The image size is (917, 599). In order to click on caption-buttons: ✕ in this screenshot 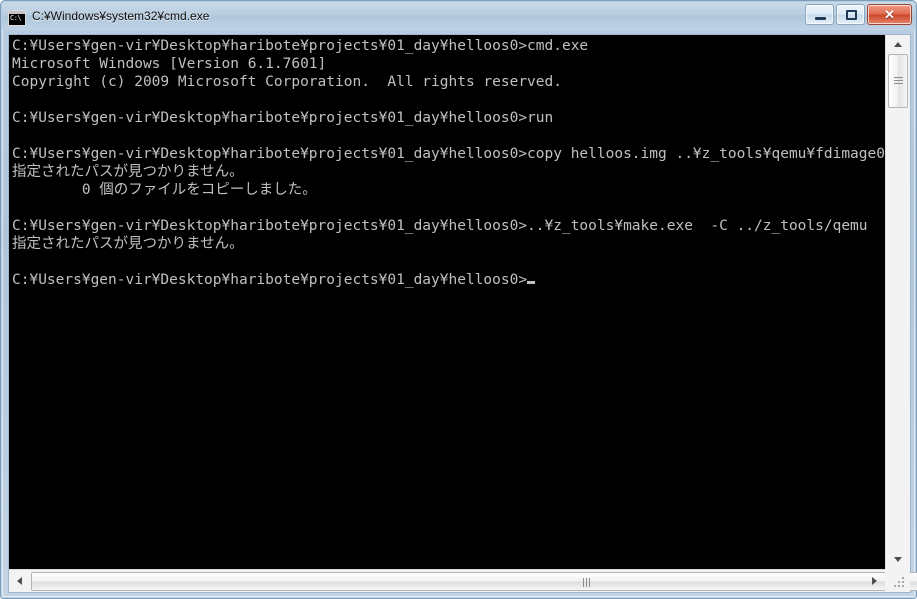, I will do `click(858, 15)`.